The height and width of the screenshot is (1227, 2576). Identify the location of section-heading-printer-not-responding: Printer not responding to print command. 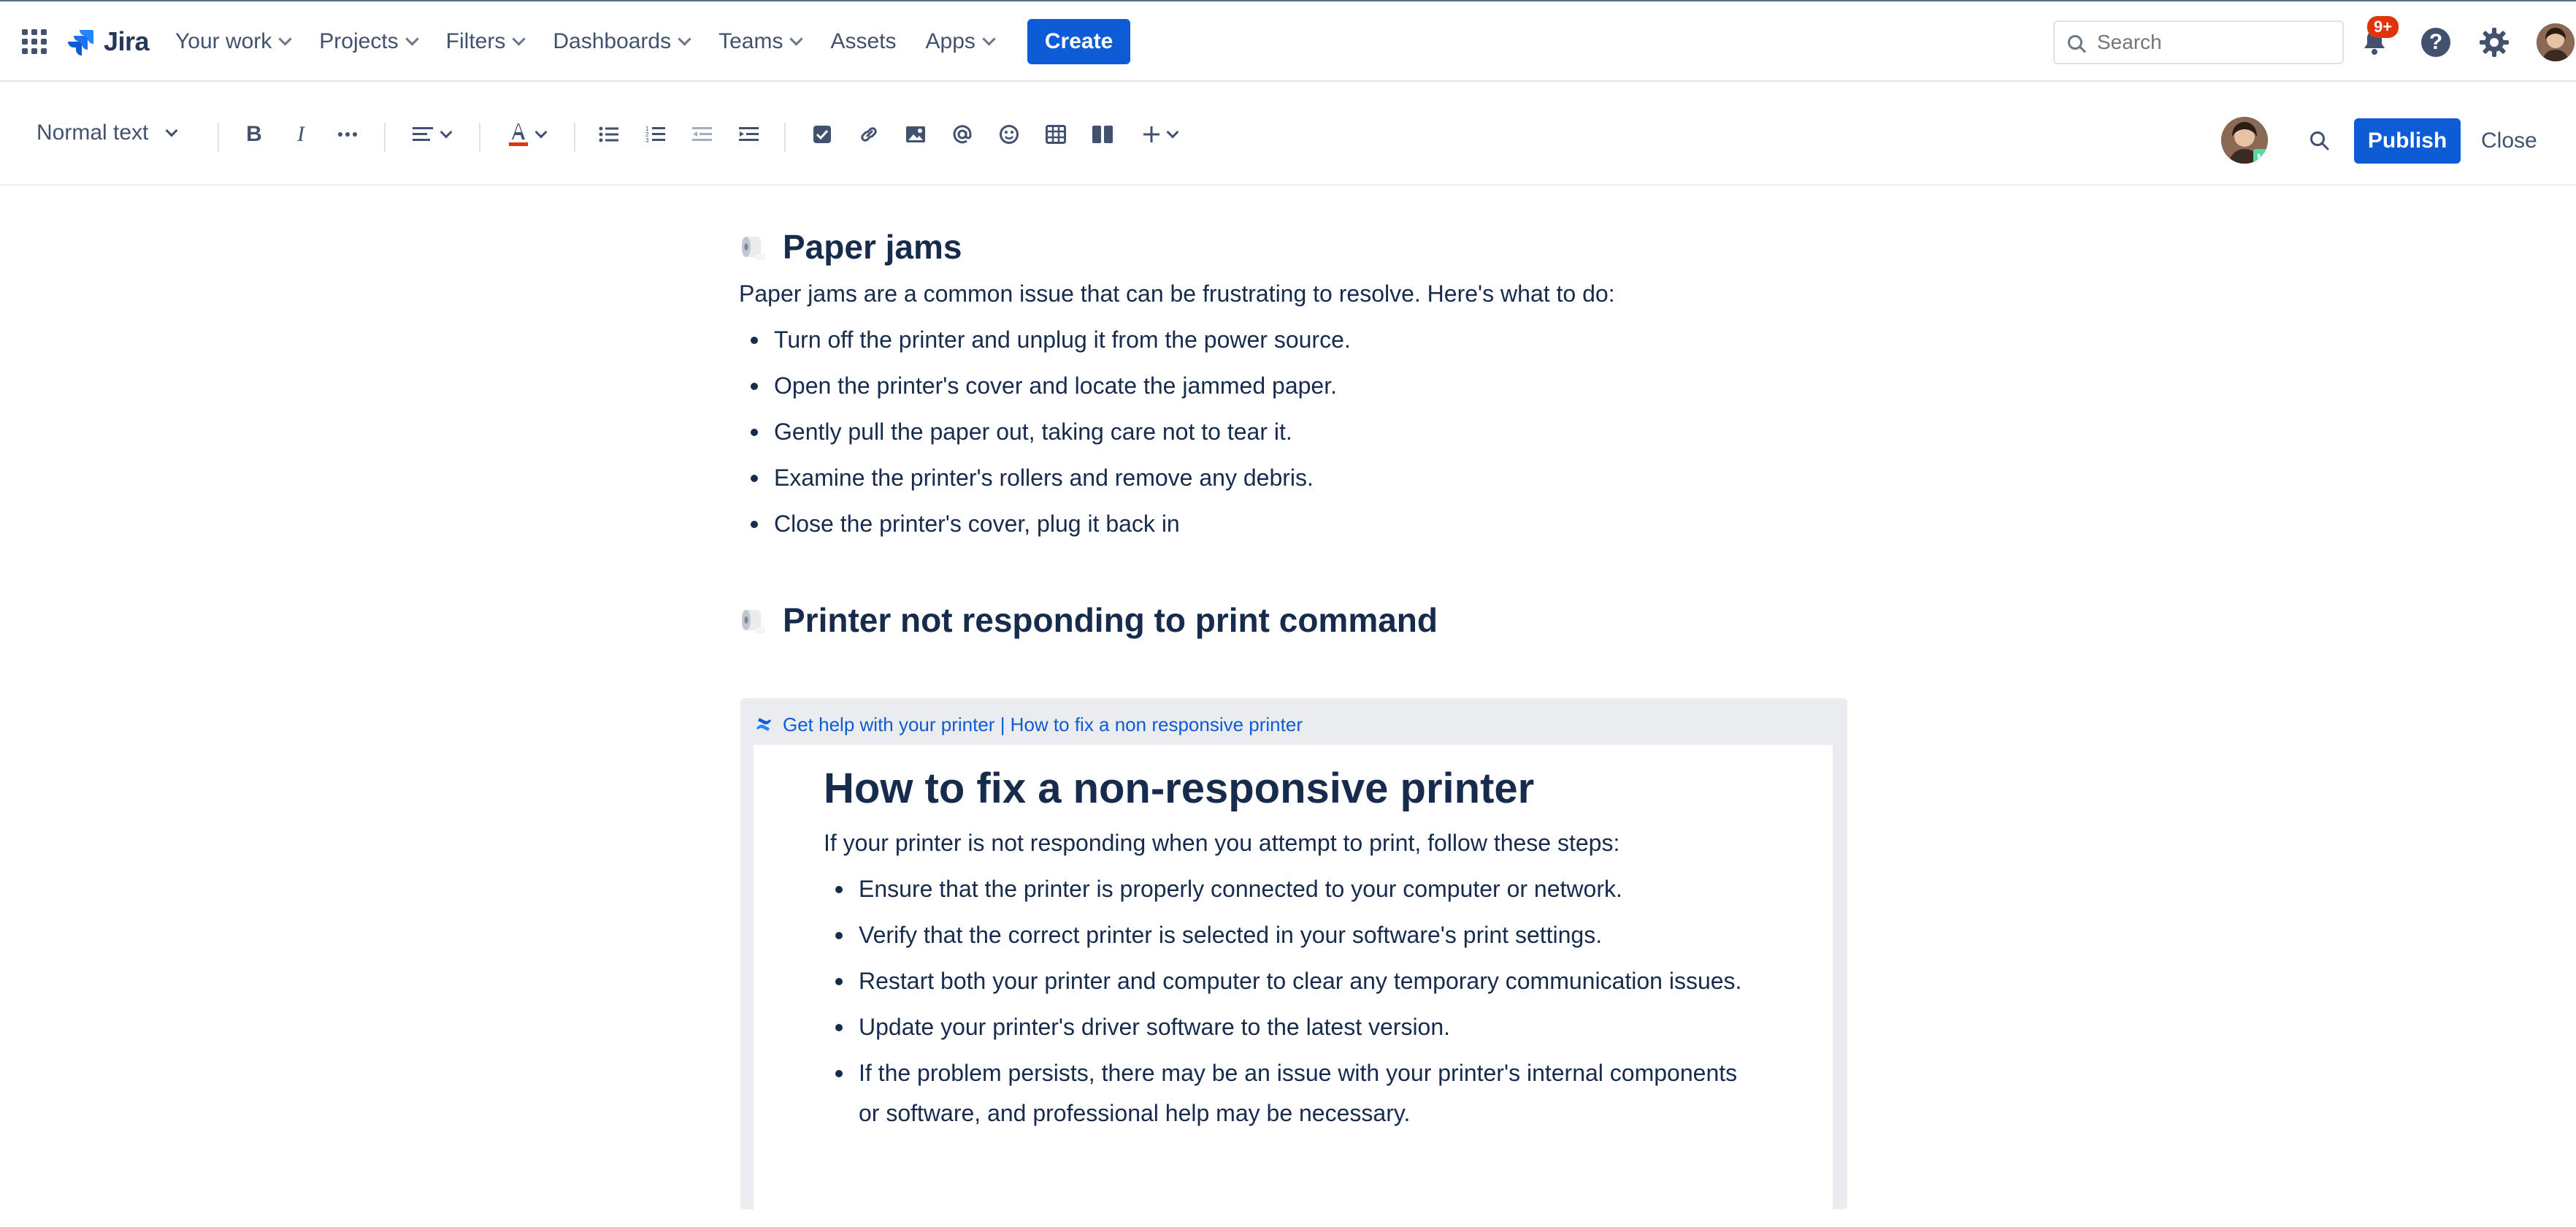
(1294, 620).